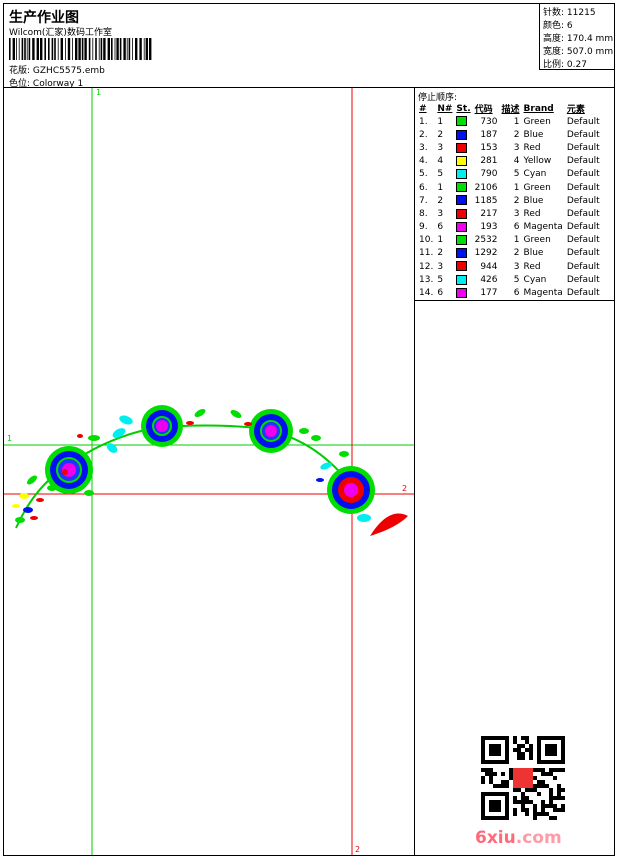  I want to click on row-index: 5., so click(423, 174).